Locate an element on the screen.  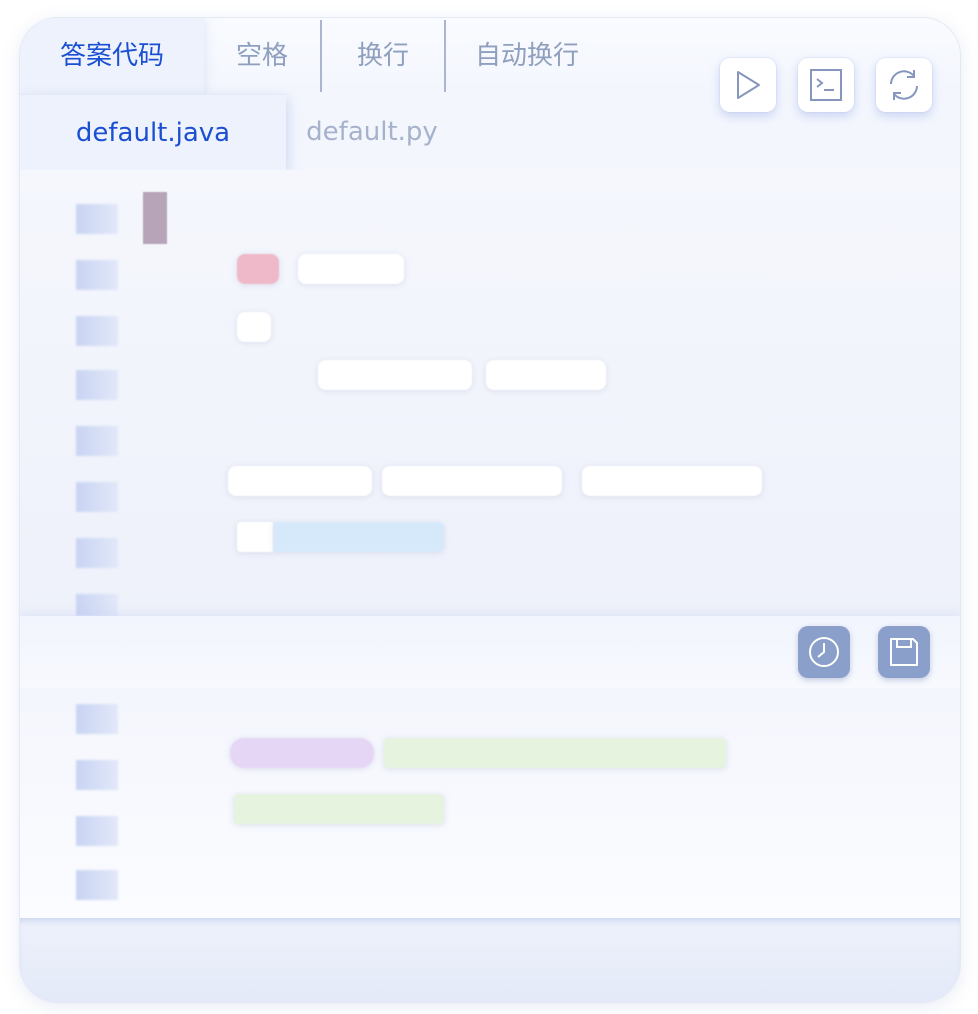
tab-auto-wrap: 自动换行 is located at coordinates (527, 56).